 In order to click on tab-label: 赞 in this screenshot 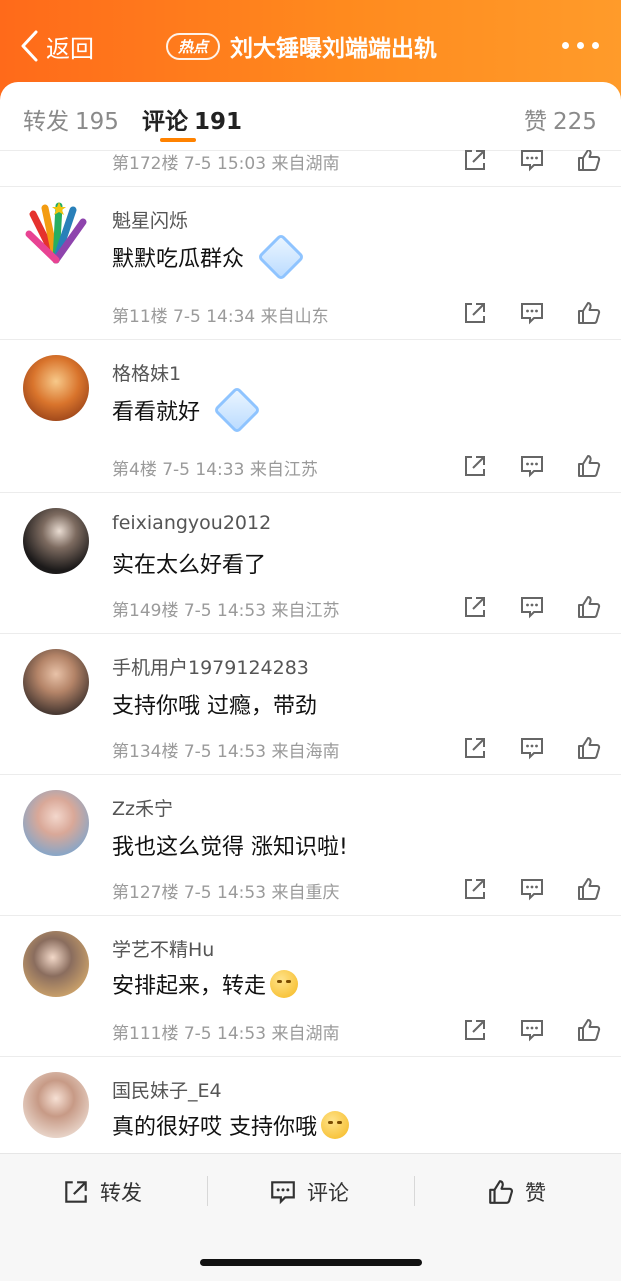, I will do `click(535, 122)`.